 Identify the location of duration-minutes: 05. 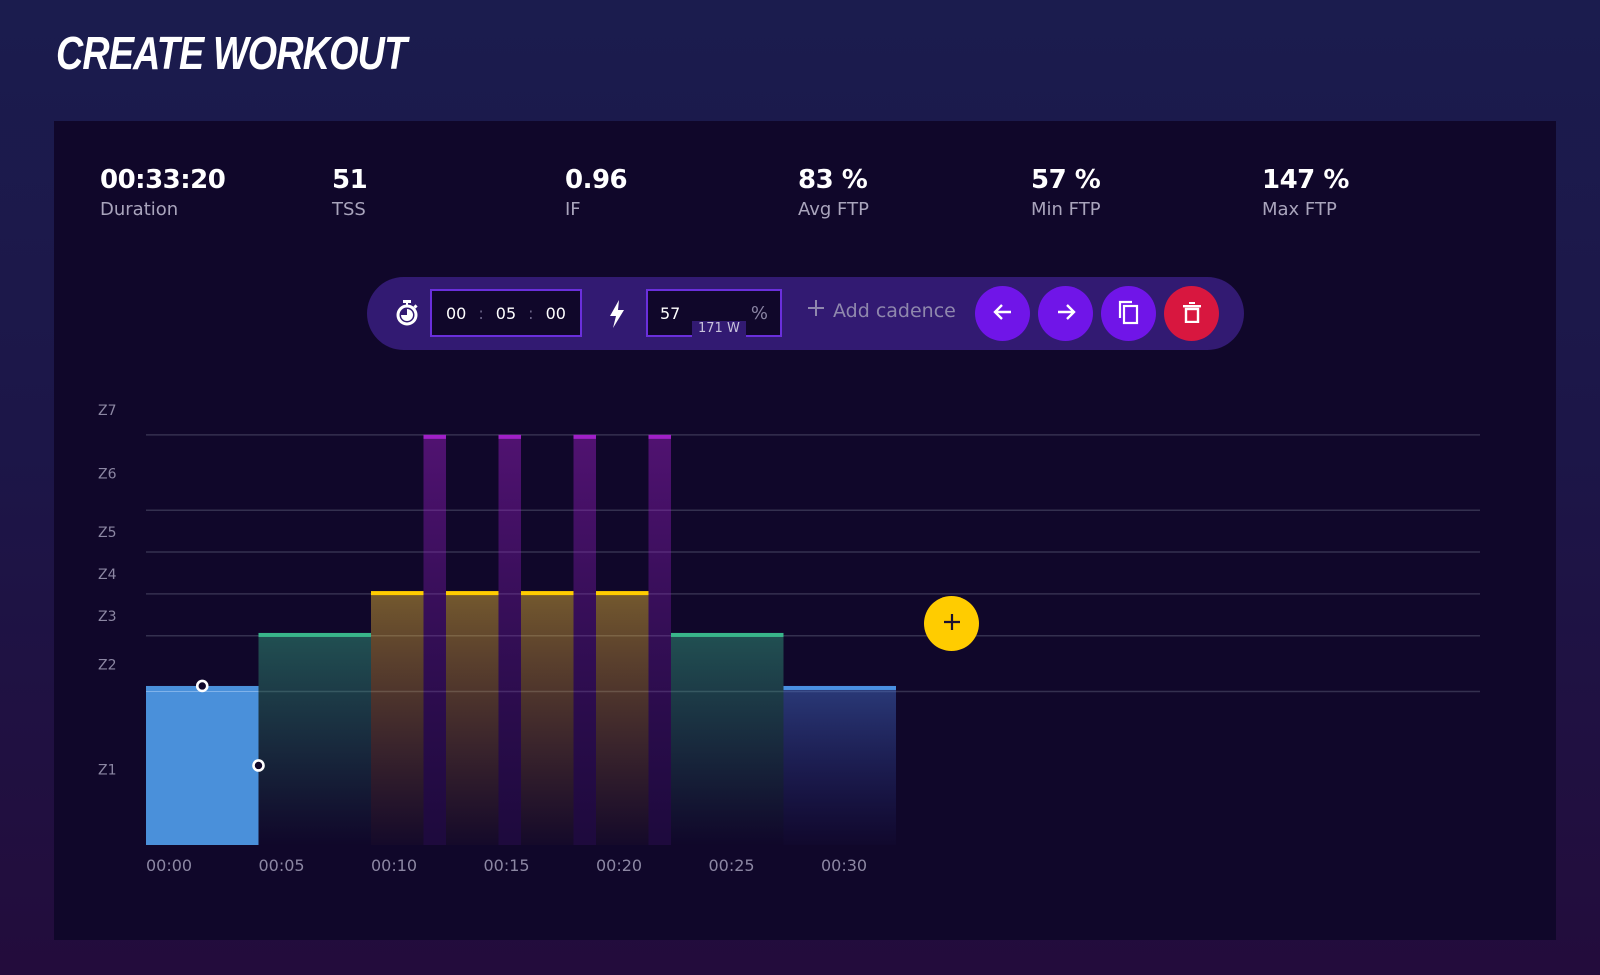
(506, 313).